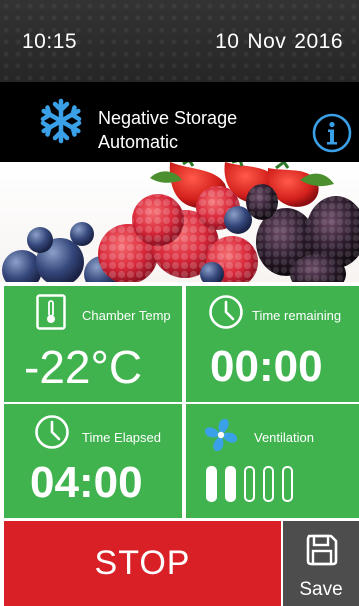  Describe the element at coordinates (116, 367) in the screenshot. I see `chamber-temp-unit: °C` at that location.